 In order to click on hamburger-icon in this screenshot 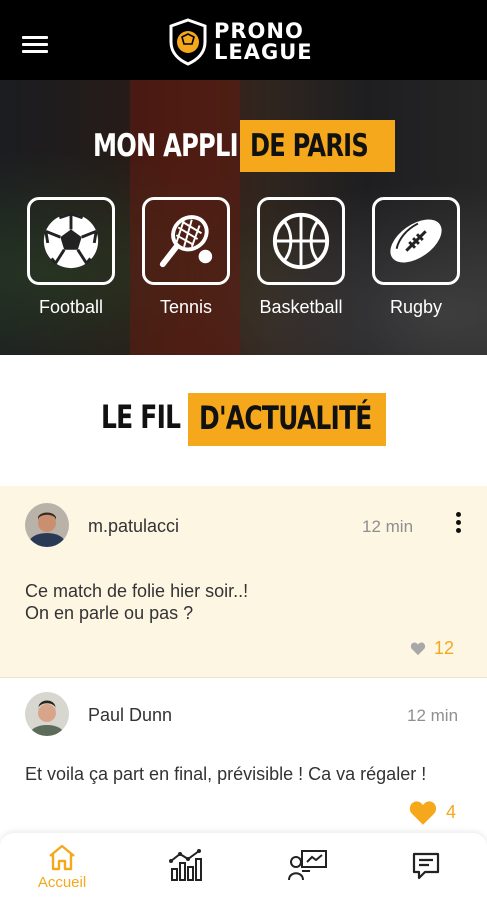, I will do `click(35, 44)`.